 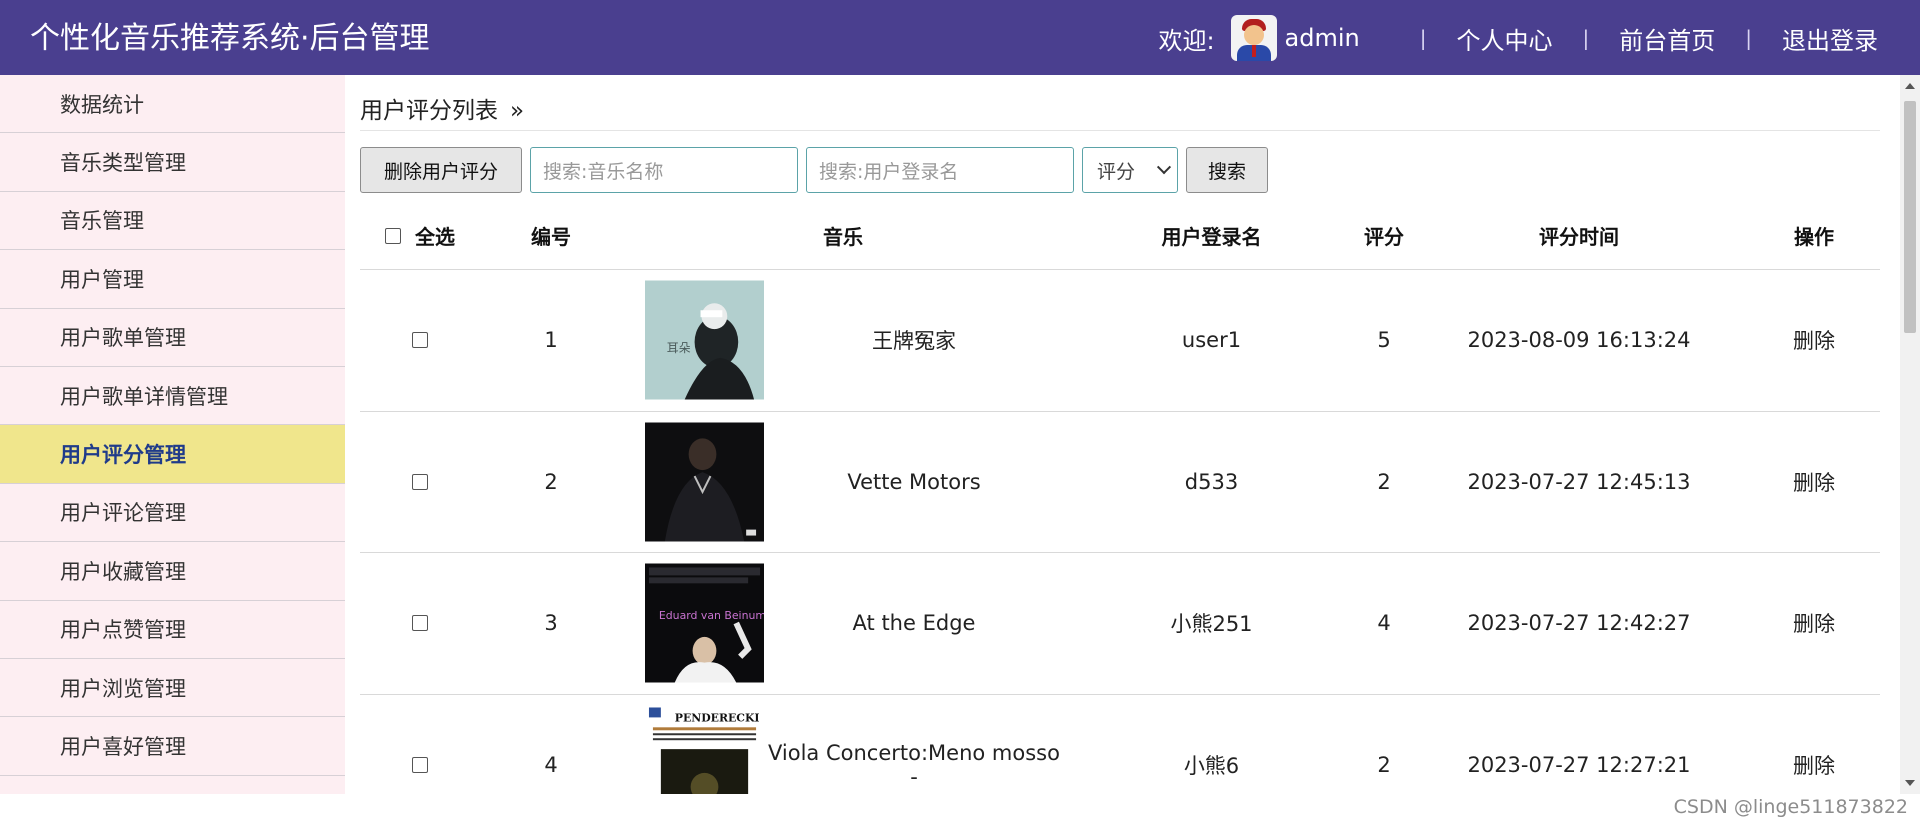 What do you see at coordinates (843, 237) in the screenshot?
I see `header-music: 音乐` at bounding box center [843, 237].